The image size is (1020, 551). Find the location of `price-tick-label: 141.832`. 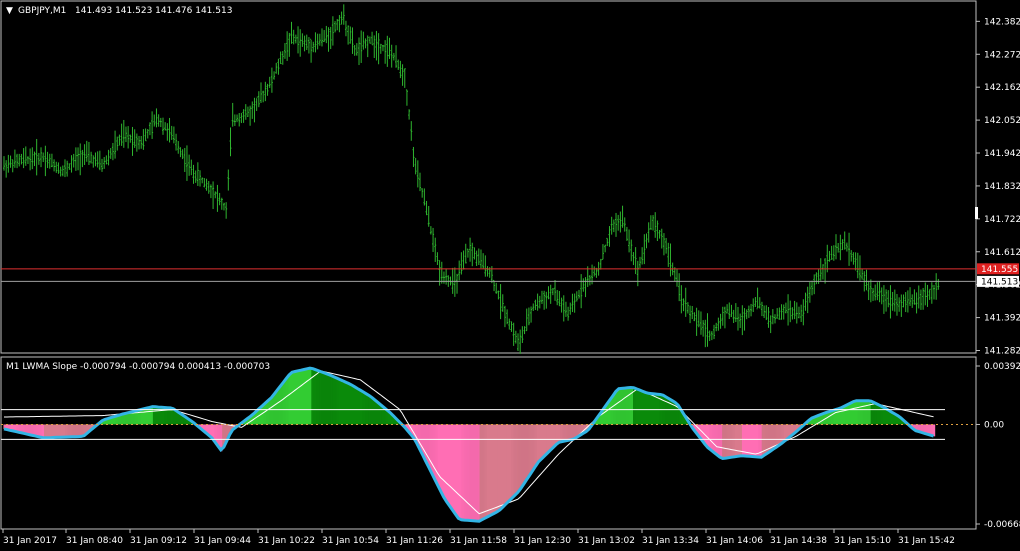

price-tick-label: 141.832 is located at coordinates (1002, 187).